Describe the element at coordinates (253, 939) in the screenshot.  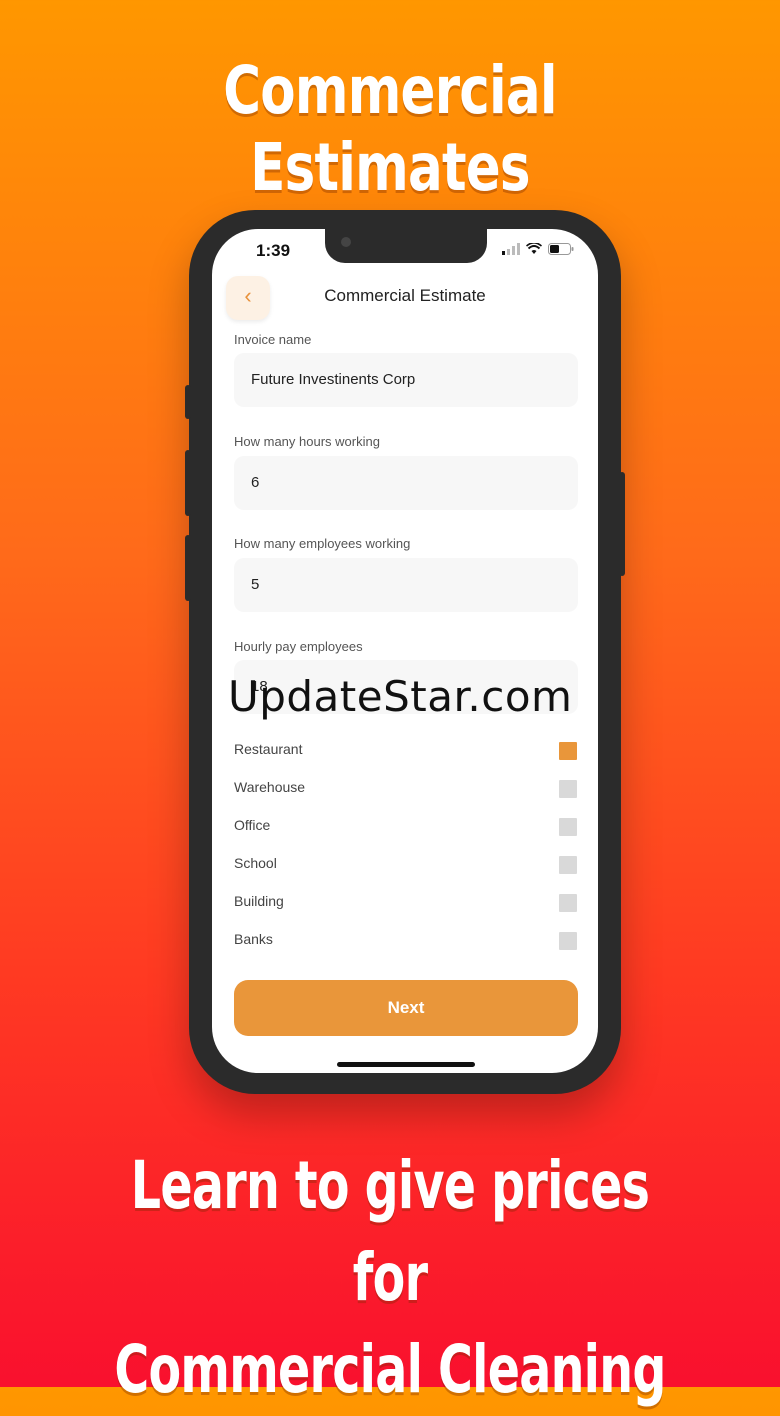
I see `option-label: Banks` at that location.